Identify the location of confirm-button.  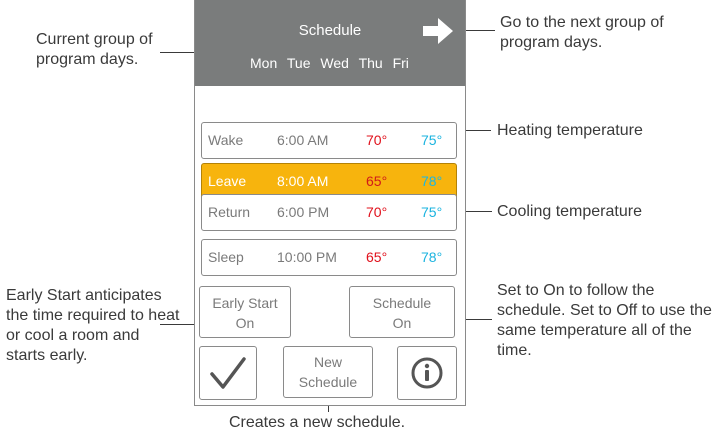
(228, 373).